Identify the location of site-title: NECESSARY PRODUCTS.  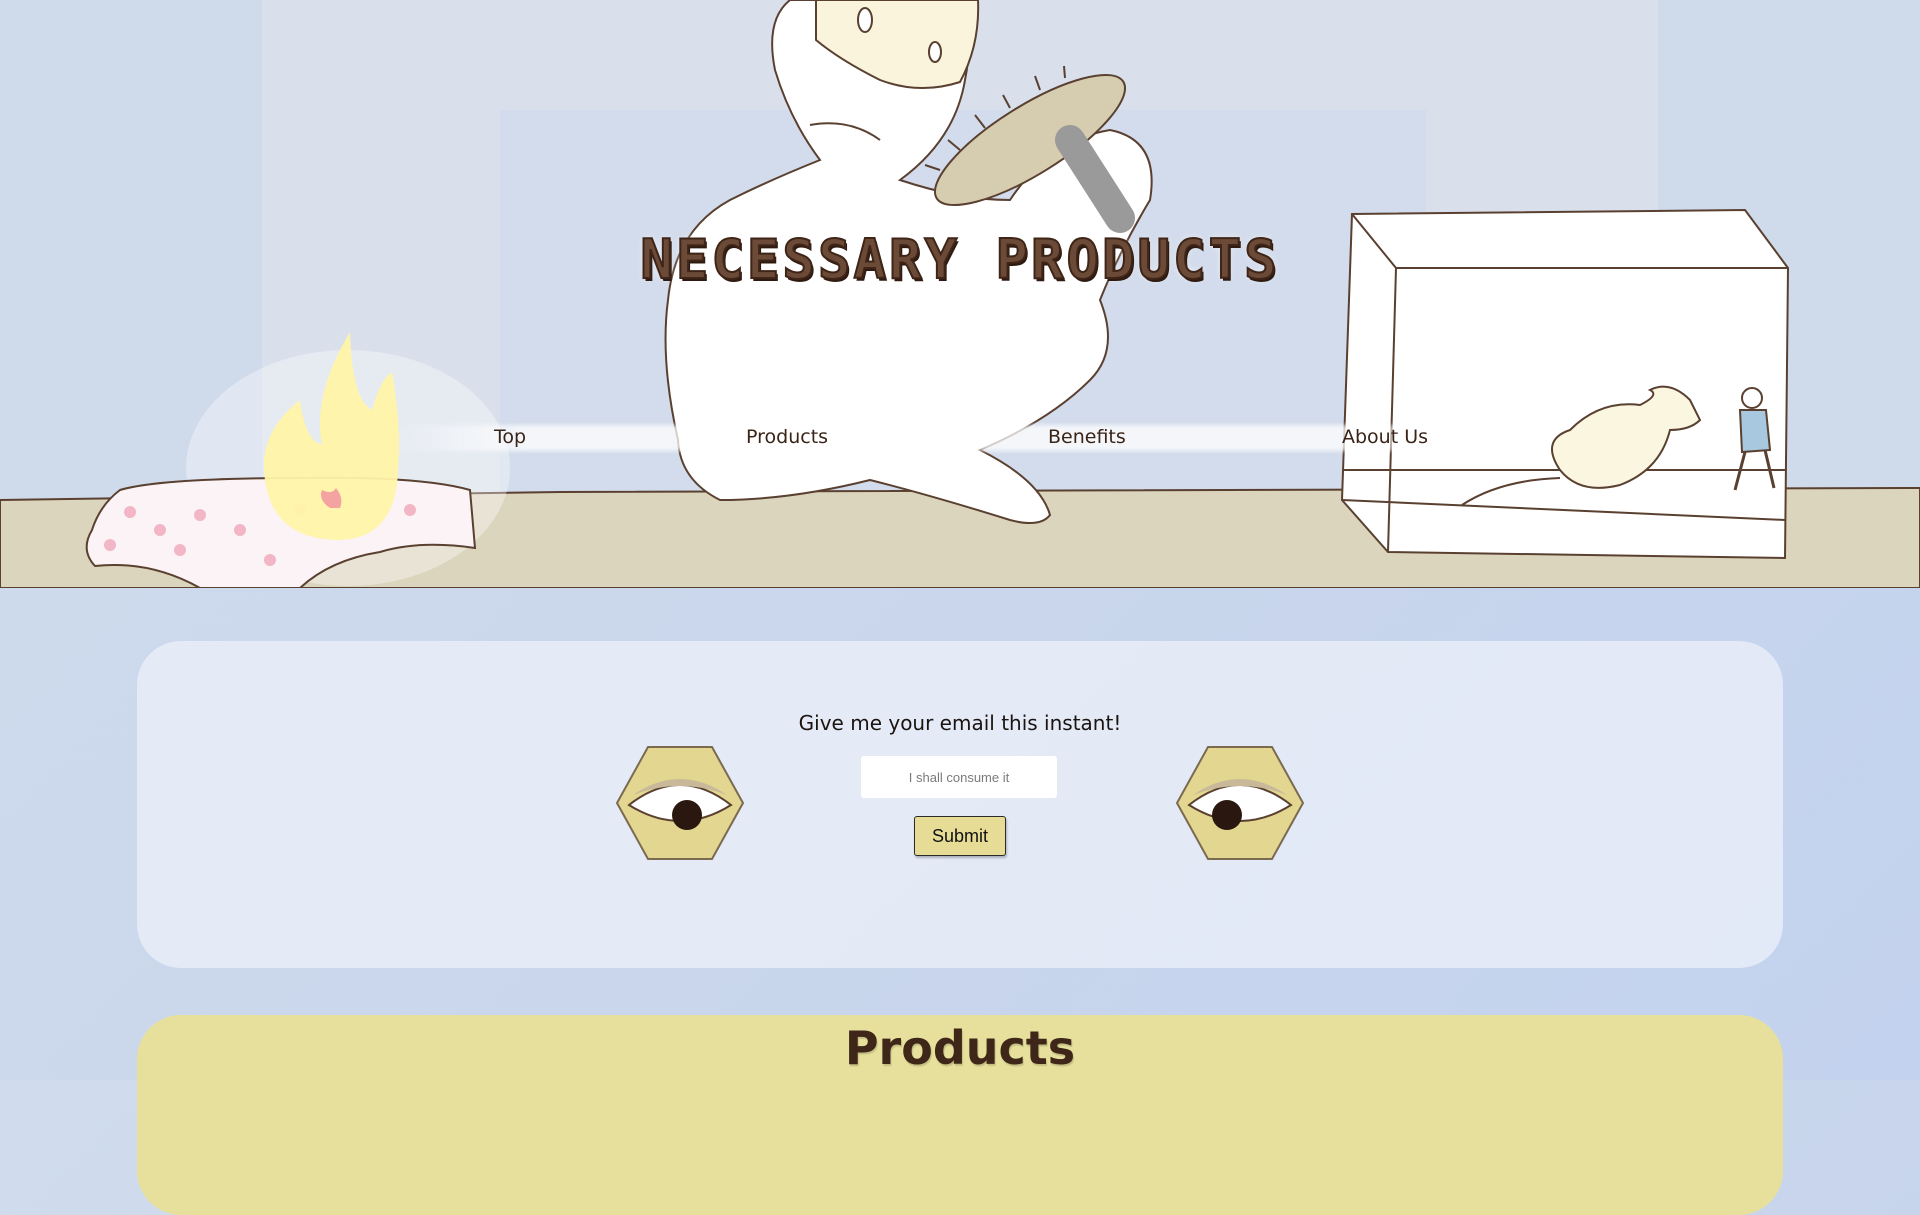
(959, 259).